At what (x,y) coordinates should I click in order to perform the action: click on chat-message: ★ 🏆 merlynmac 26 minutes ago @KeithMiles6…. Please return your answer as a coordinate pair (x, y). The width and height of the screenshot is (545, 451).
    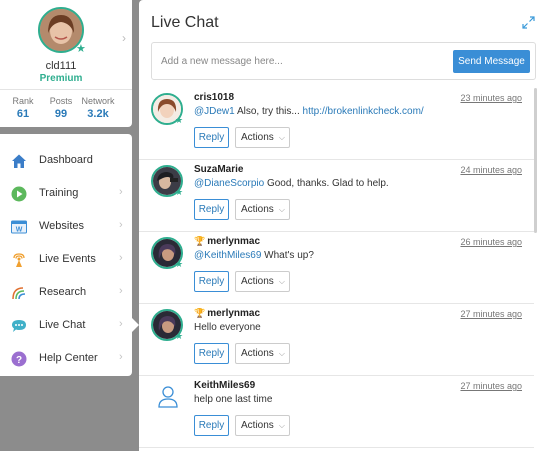
    Looking at the image, I should click on (336, 268).